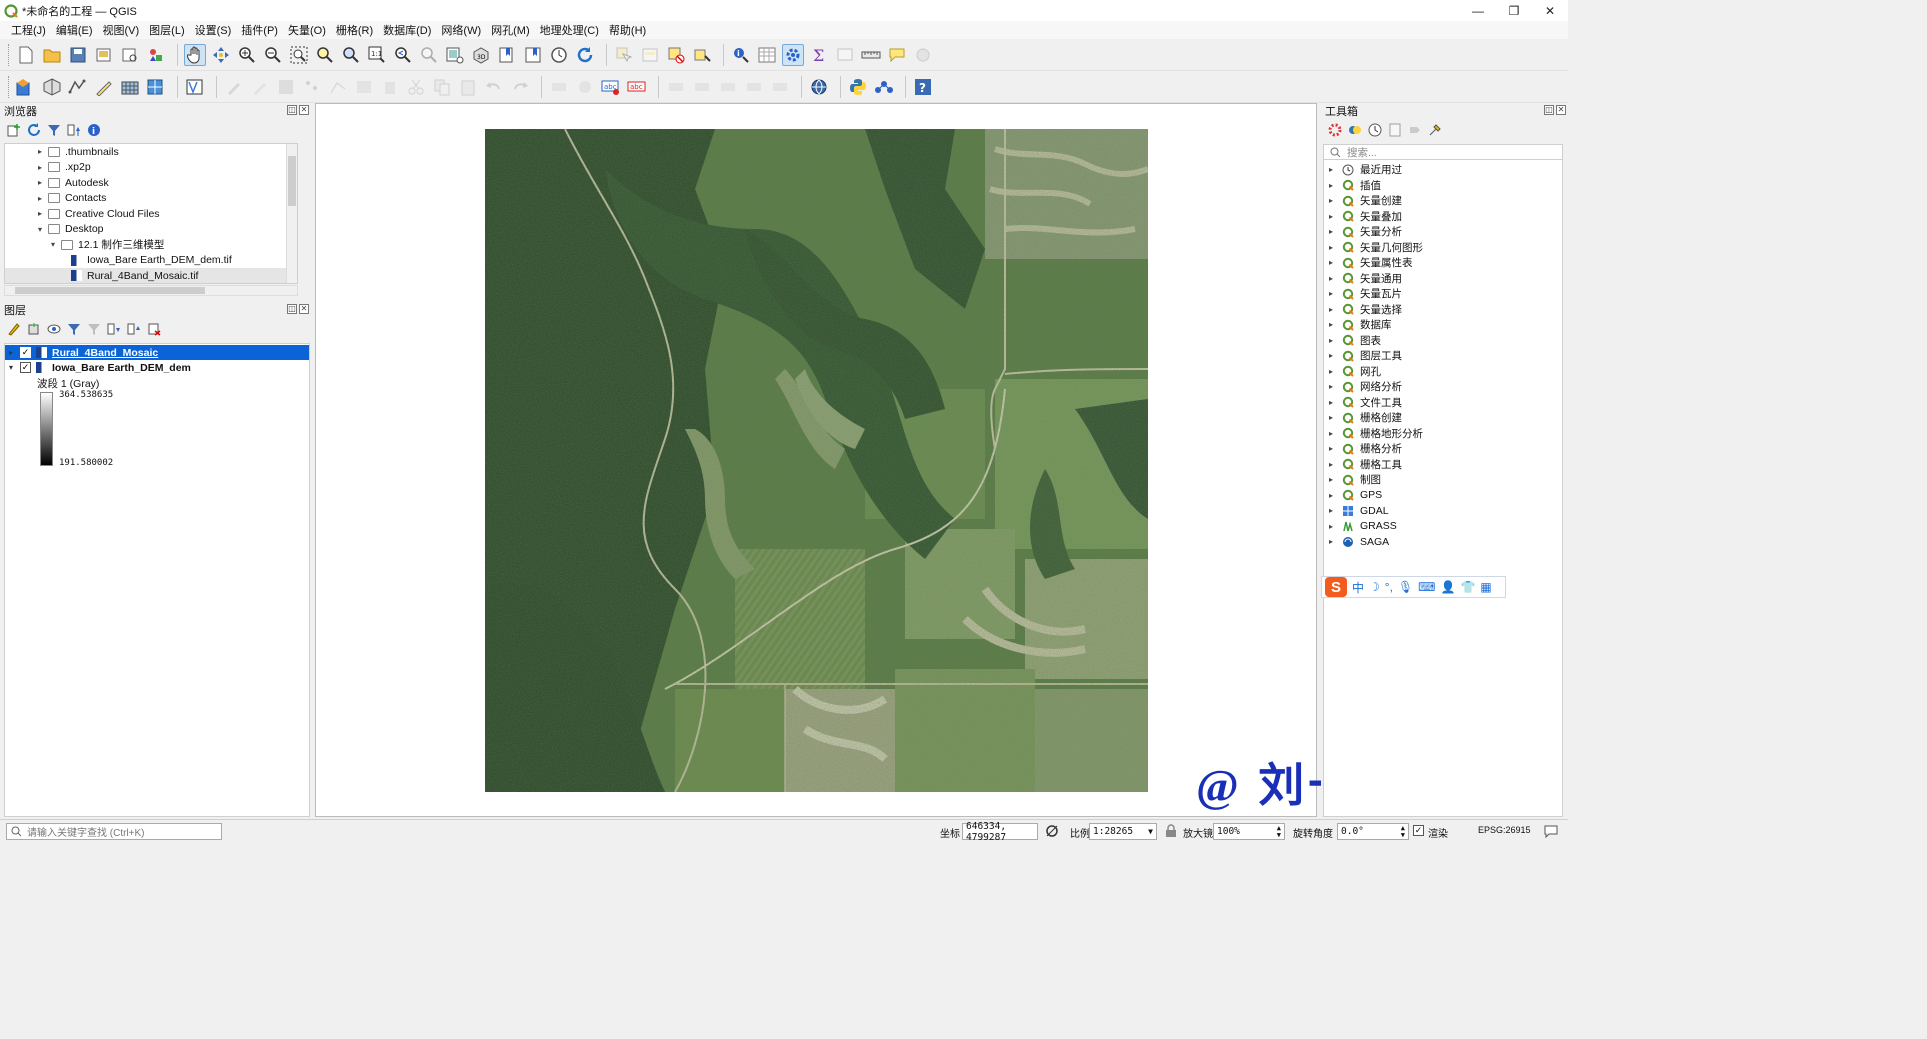 Image resolution: width=1927 pixels, height=1039 pixels. I want to click on menu-settings: 设置(S), so click(213, 30).